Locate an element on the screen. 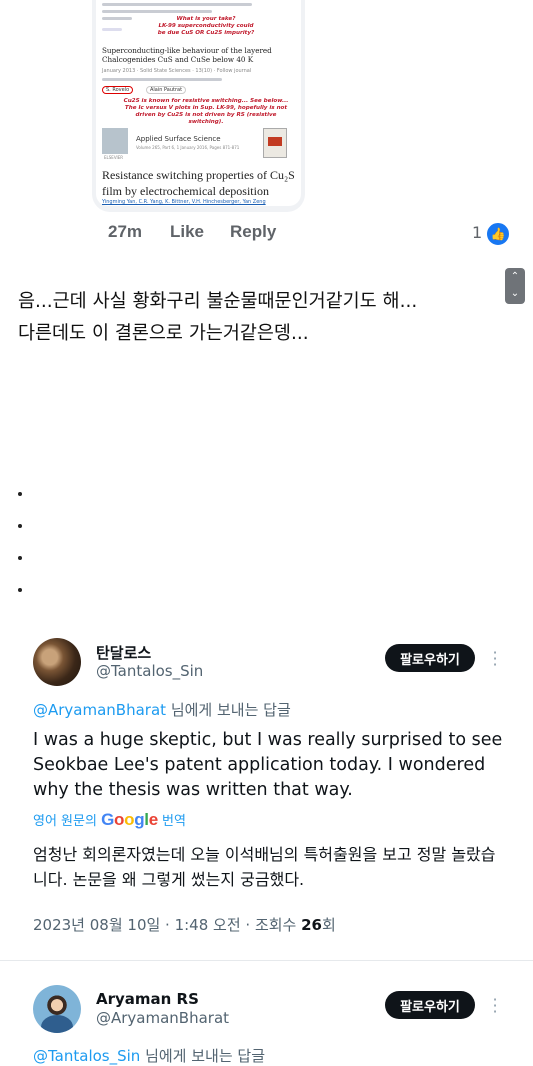  translated-by: 영어 원문의 Google 번역 is located at coordinates (109, 820).